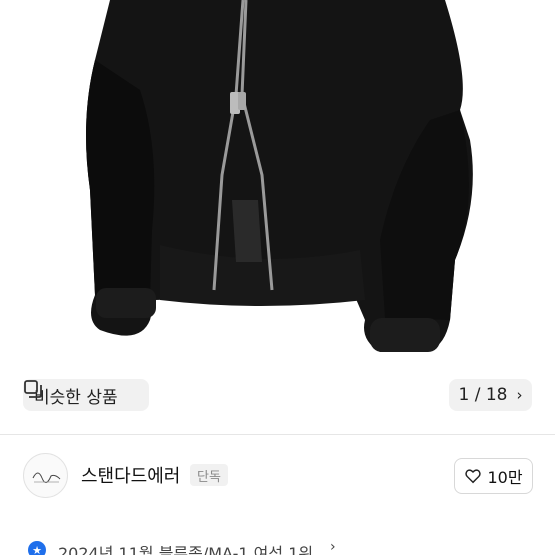 This screenshot has width=555, height=555. I want to click on ranking-row: ★ 2024년 11월 블루종/MA-1 여성 1위 ›, so click(277, 544).